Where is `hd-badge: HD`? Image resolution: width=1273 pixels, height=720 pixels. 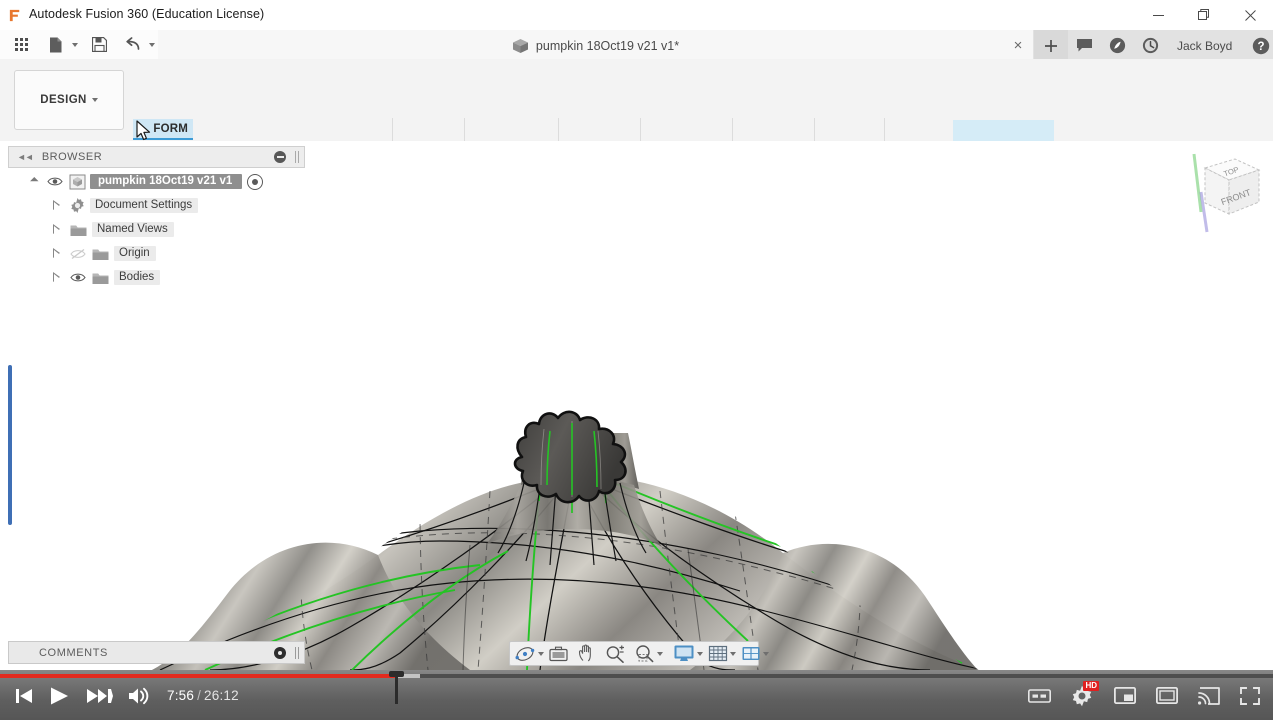
hd-badge: HD is located at coordinates (1091, 686).